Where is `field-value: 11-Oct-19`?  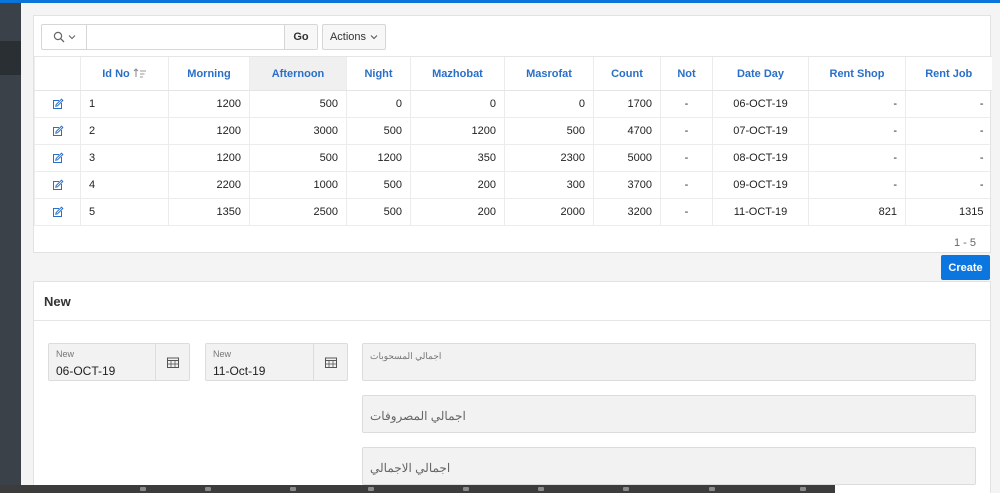
field-value: 11-Oct-19 is located at coordinates (239, 371).